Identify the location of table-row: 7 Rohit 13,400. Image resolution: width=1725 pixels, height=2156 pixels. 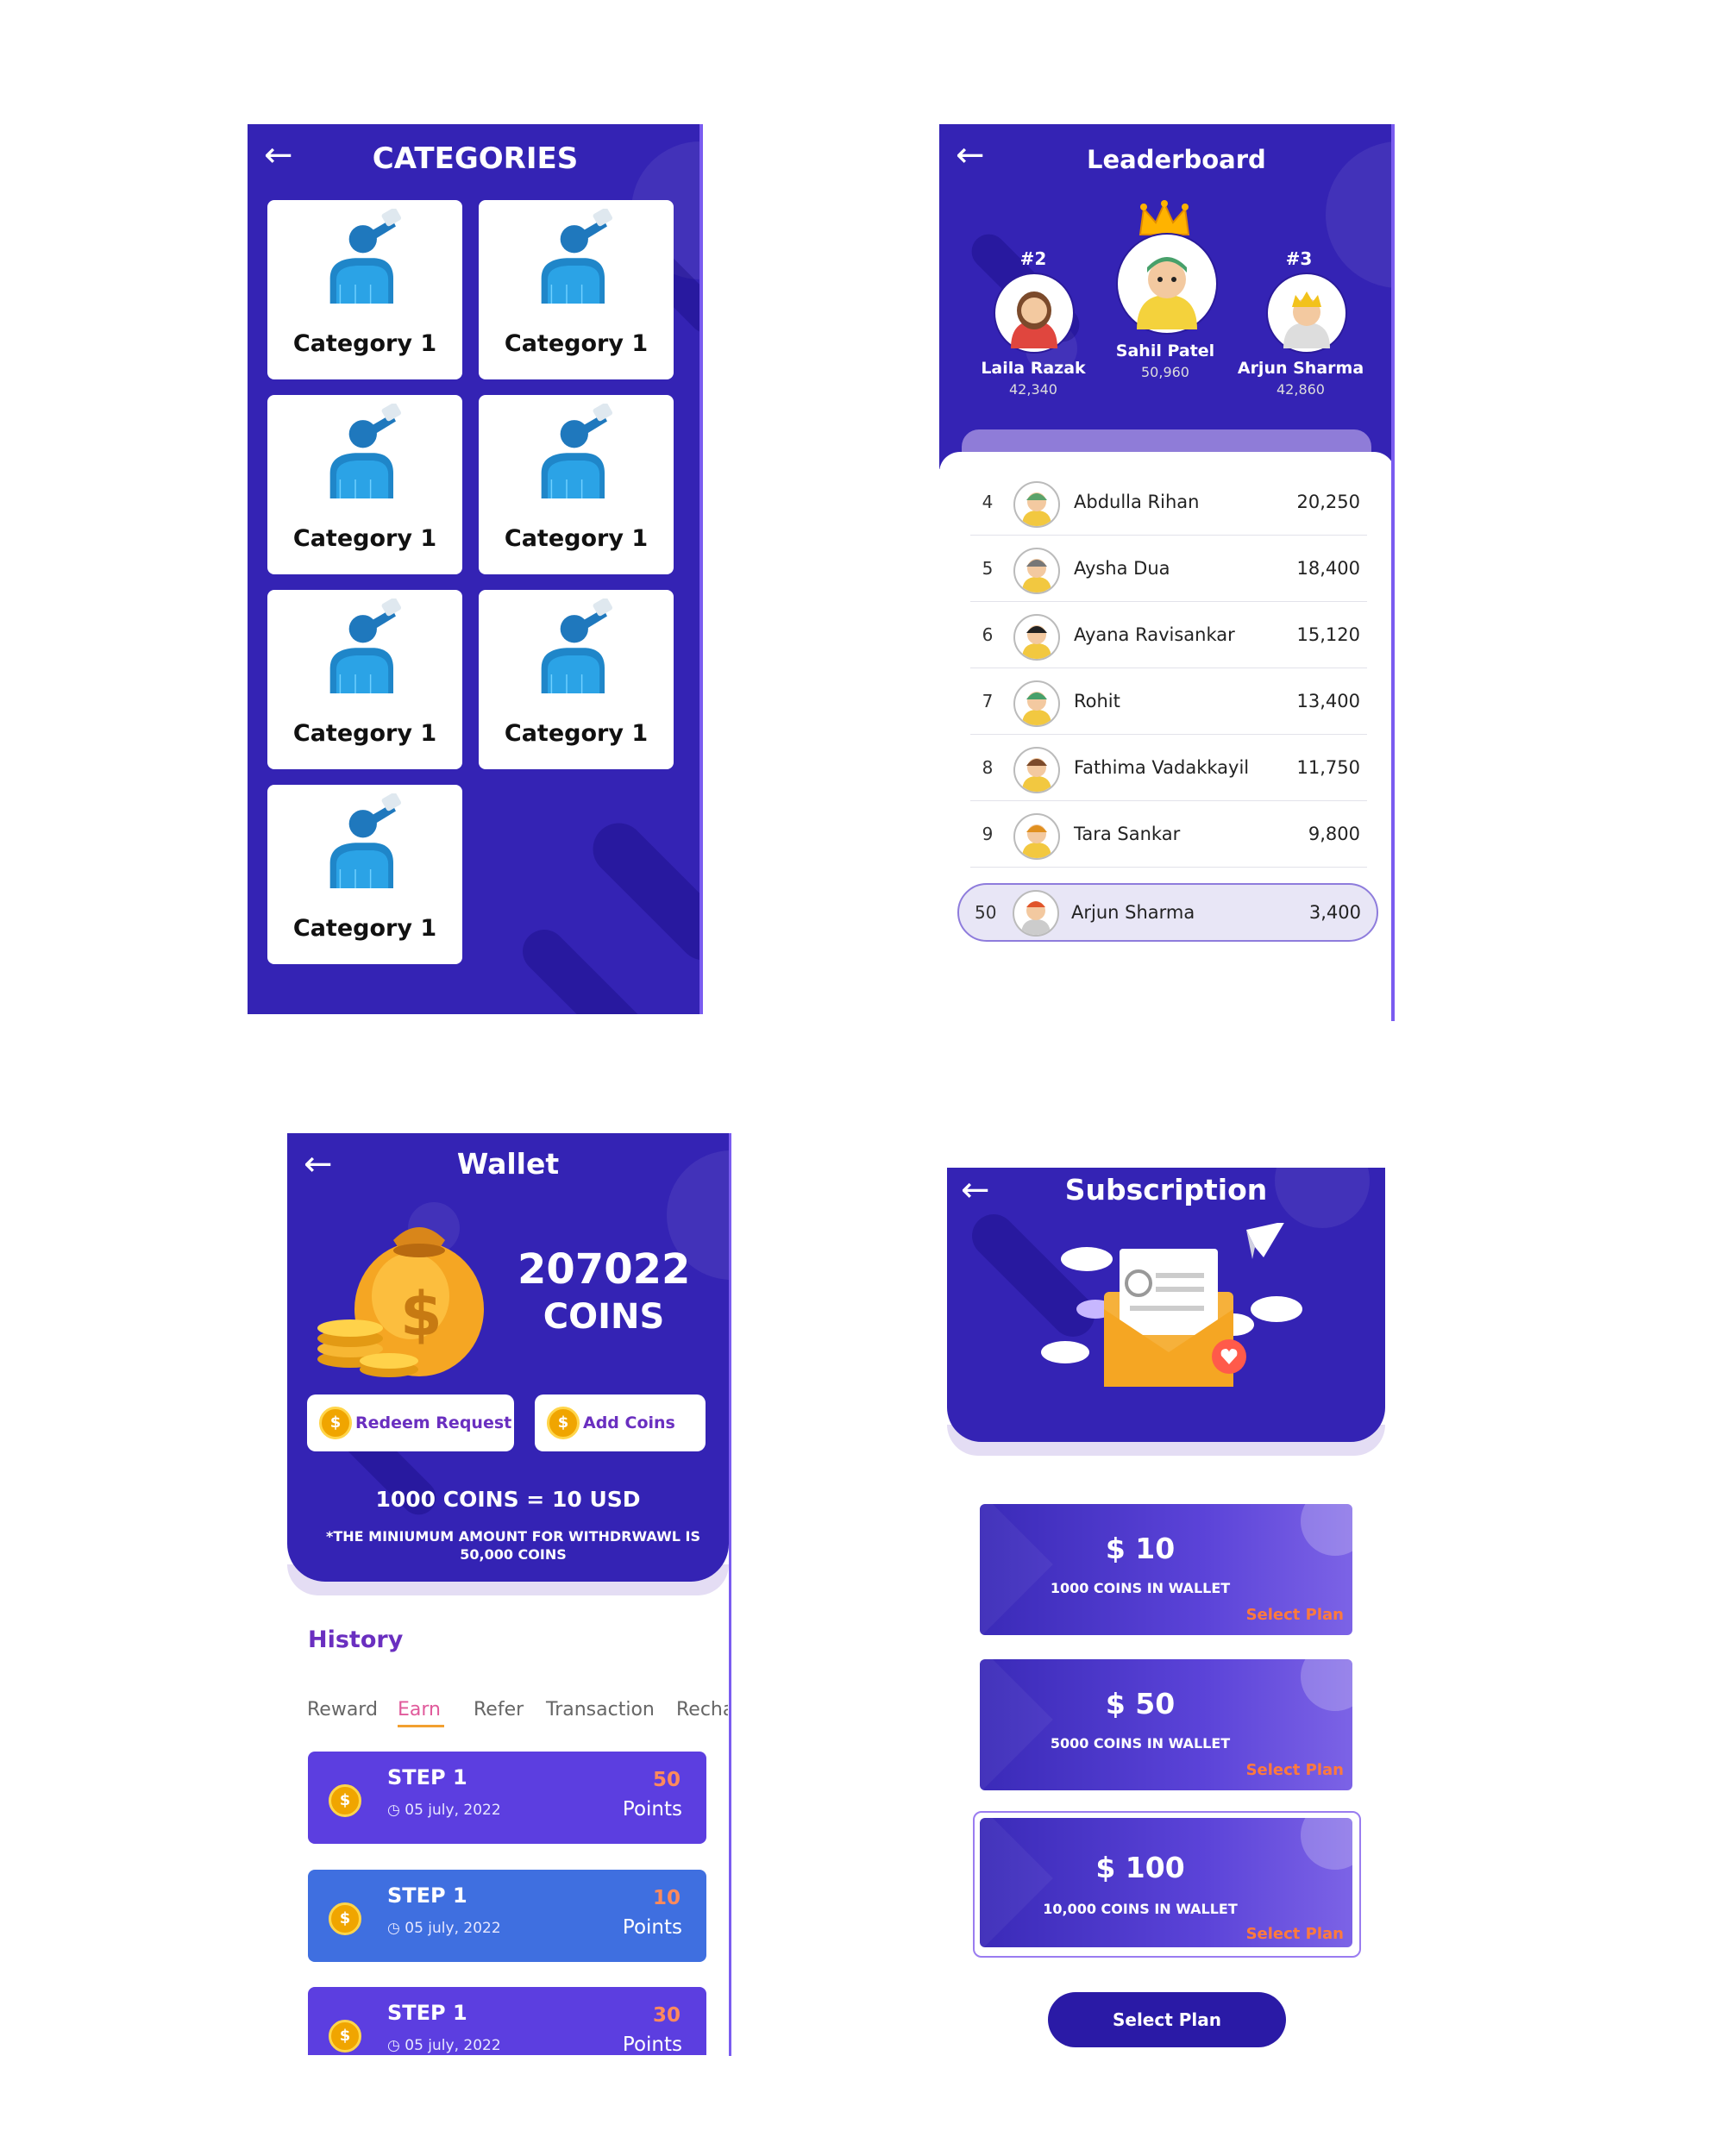
(1169, 701).